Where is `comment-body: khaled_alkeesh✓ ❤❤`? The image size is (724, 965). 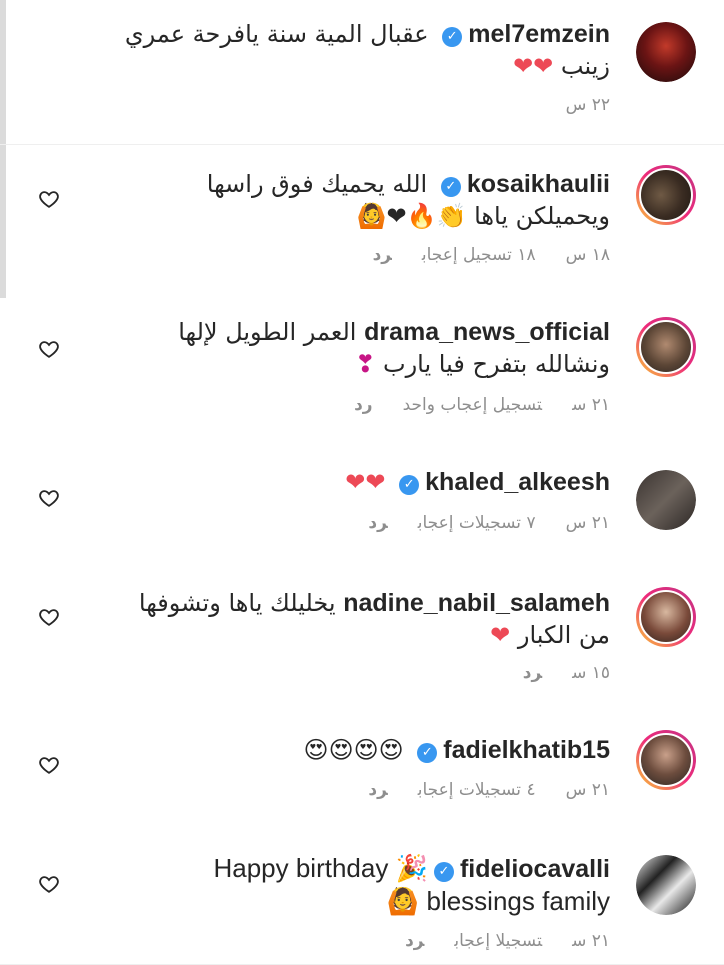 comment-body: khaled_alkeesh✓ ❤❤ is located at coordinates (360, 482).